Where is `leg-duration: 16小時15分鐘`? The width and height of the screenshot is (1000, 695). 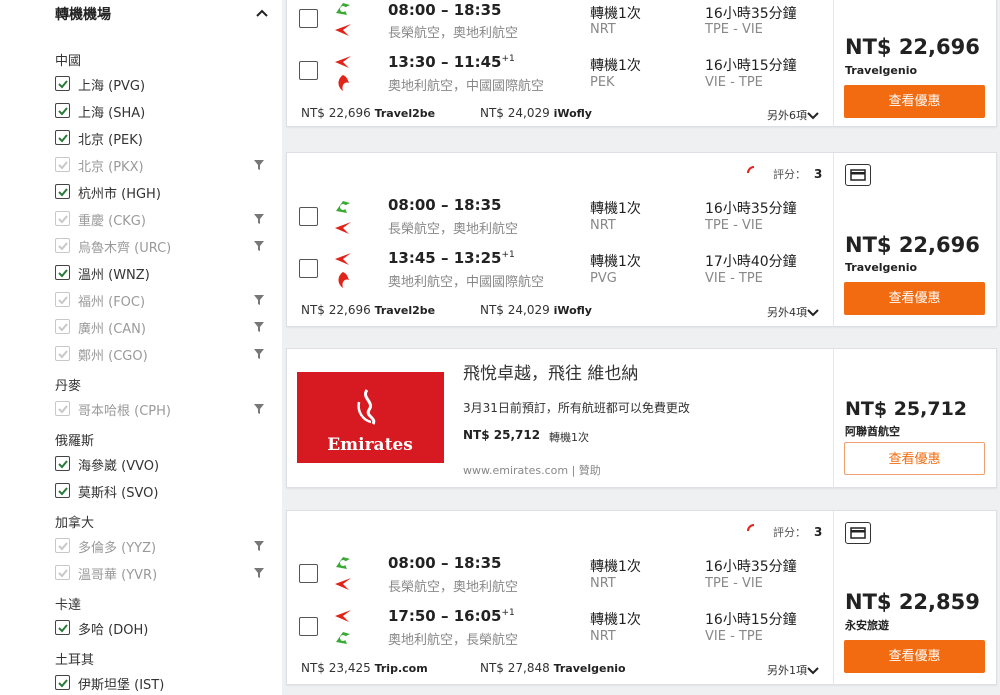 leg-duration: 16小時15分鐘 is located at coordinates (751, 620).